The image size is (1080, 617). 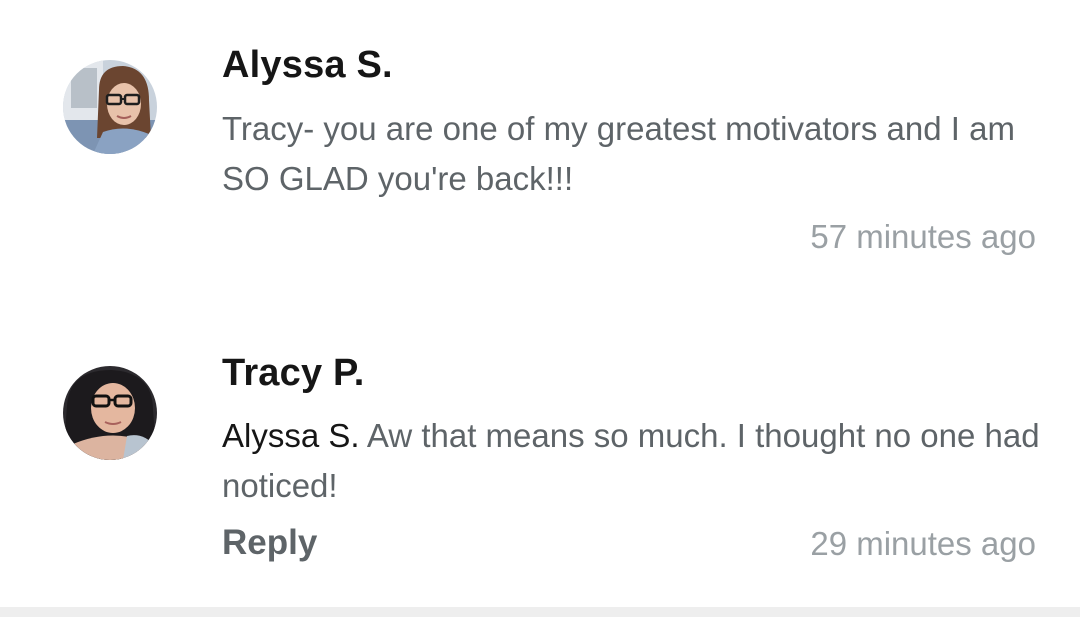 I want to click on comment-timestamp: 29 minutes ago, so click(x=923, y=543).